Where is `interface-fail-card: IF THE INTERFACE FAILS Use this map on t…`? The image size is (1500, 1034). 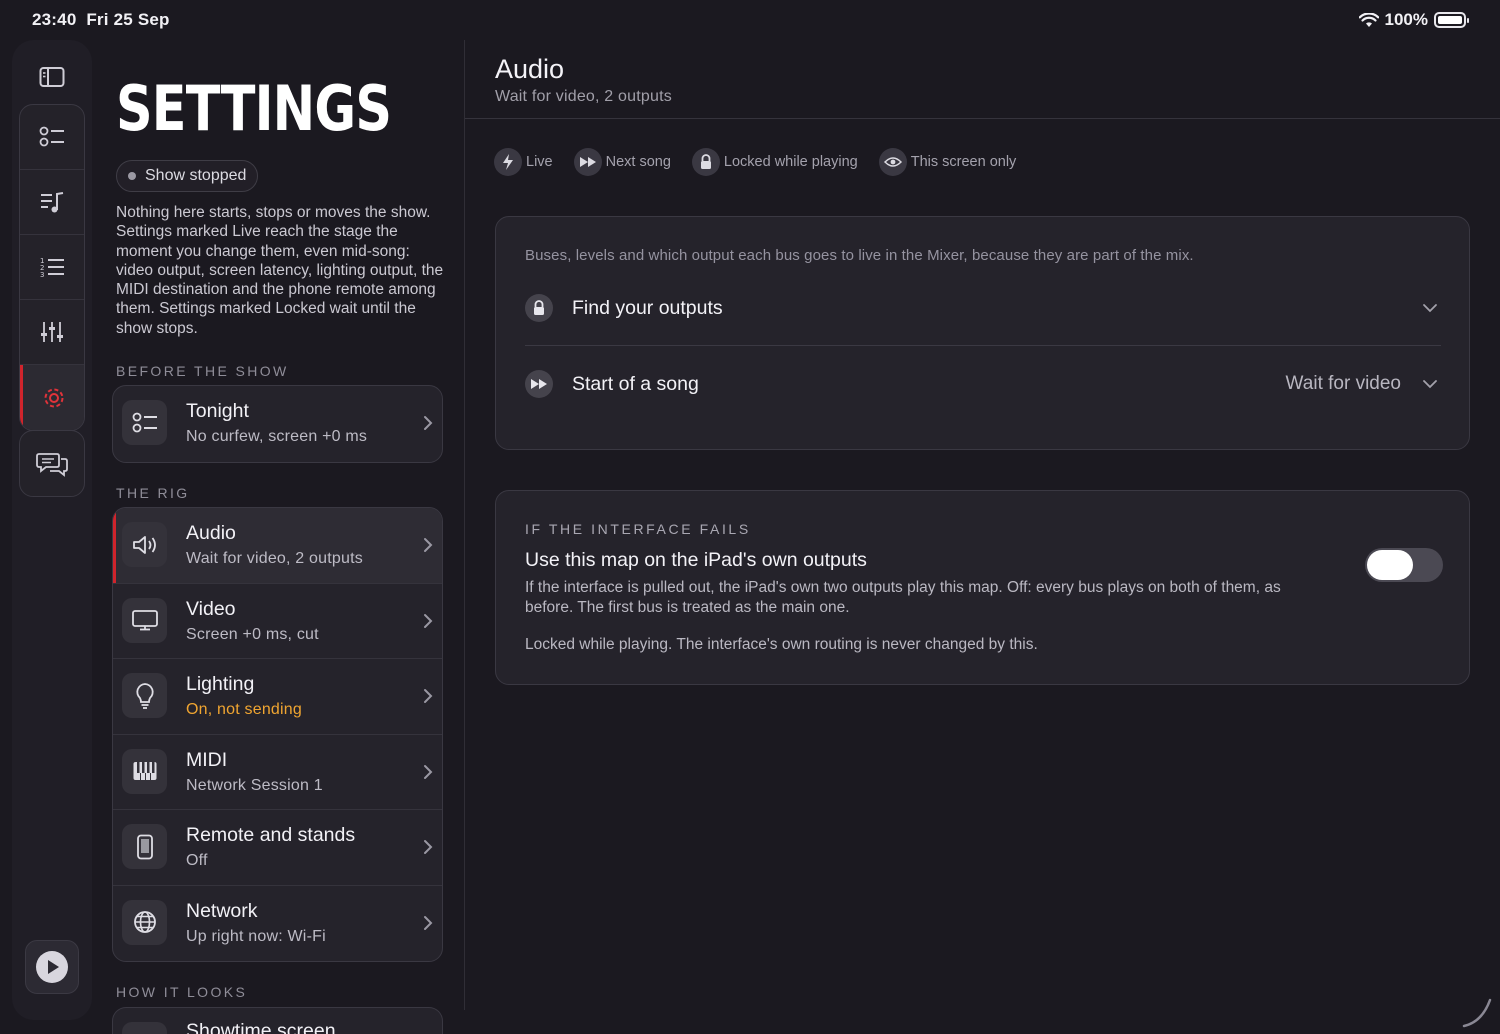 interface-fail-card: IF THE INTERFACE FAILS Use this map on t… is located at coordinates (982, 587).